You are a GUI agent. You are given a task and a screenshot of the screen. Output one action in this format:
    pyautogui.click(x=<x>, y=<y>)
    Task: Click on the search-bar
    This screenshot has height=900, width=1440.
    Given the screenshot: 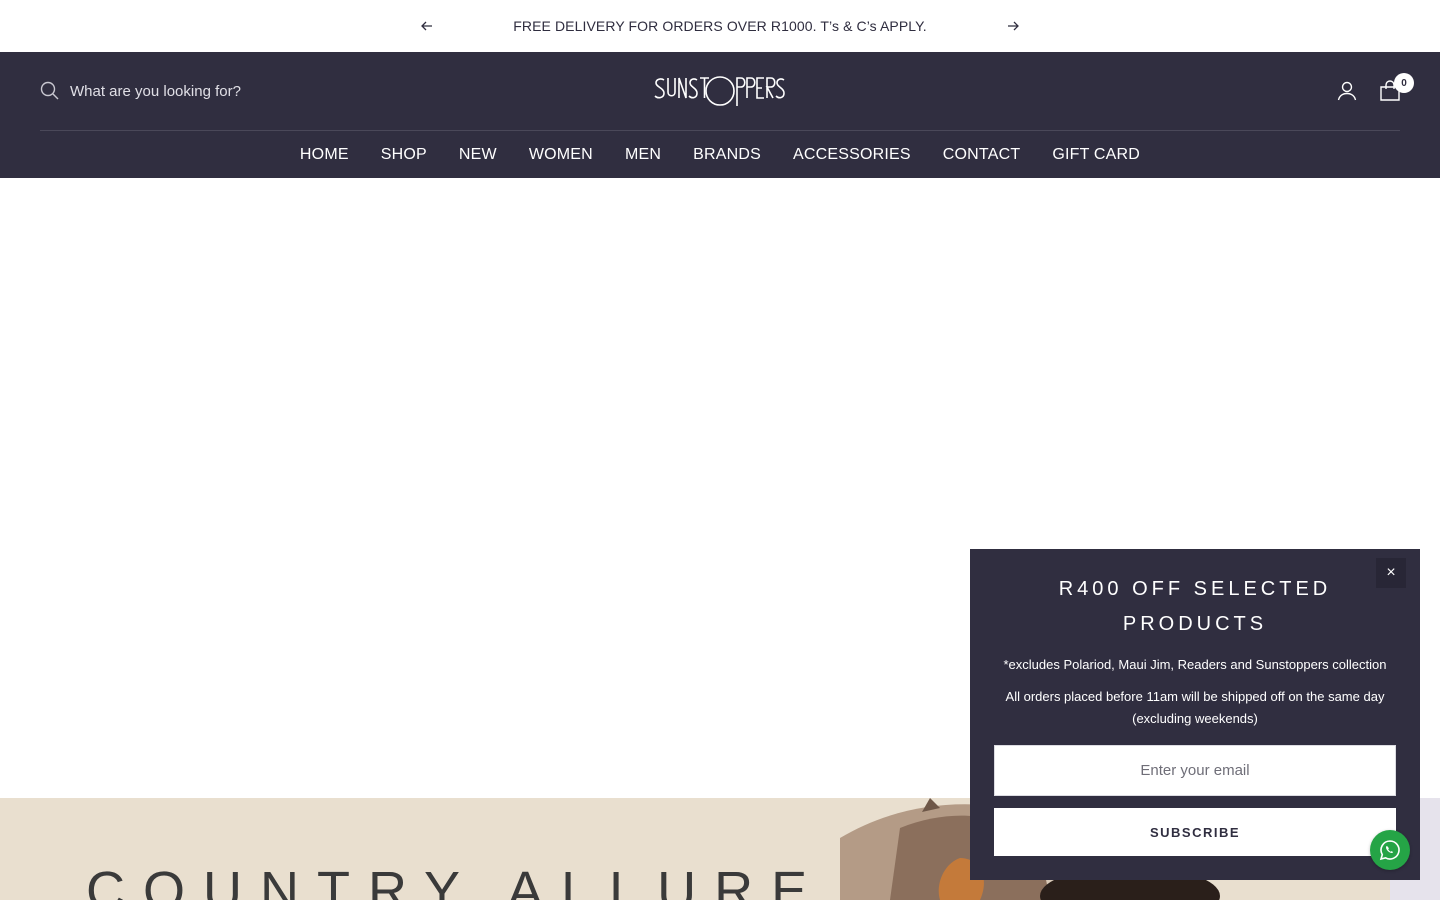 What is the action you would take?
    pyautogui.click(x=240, y=91)
    